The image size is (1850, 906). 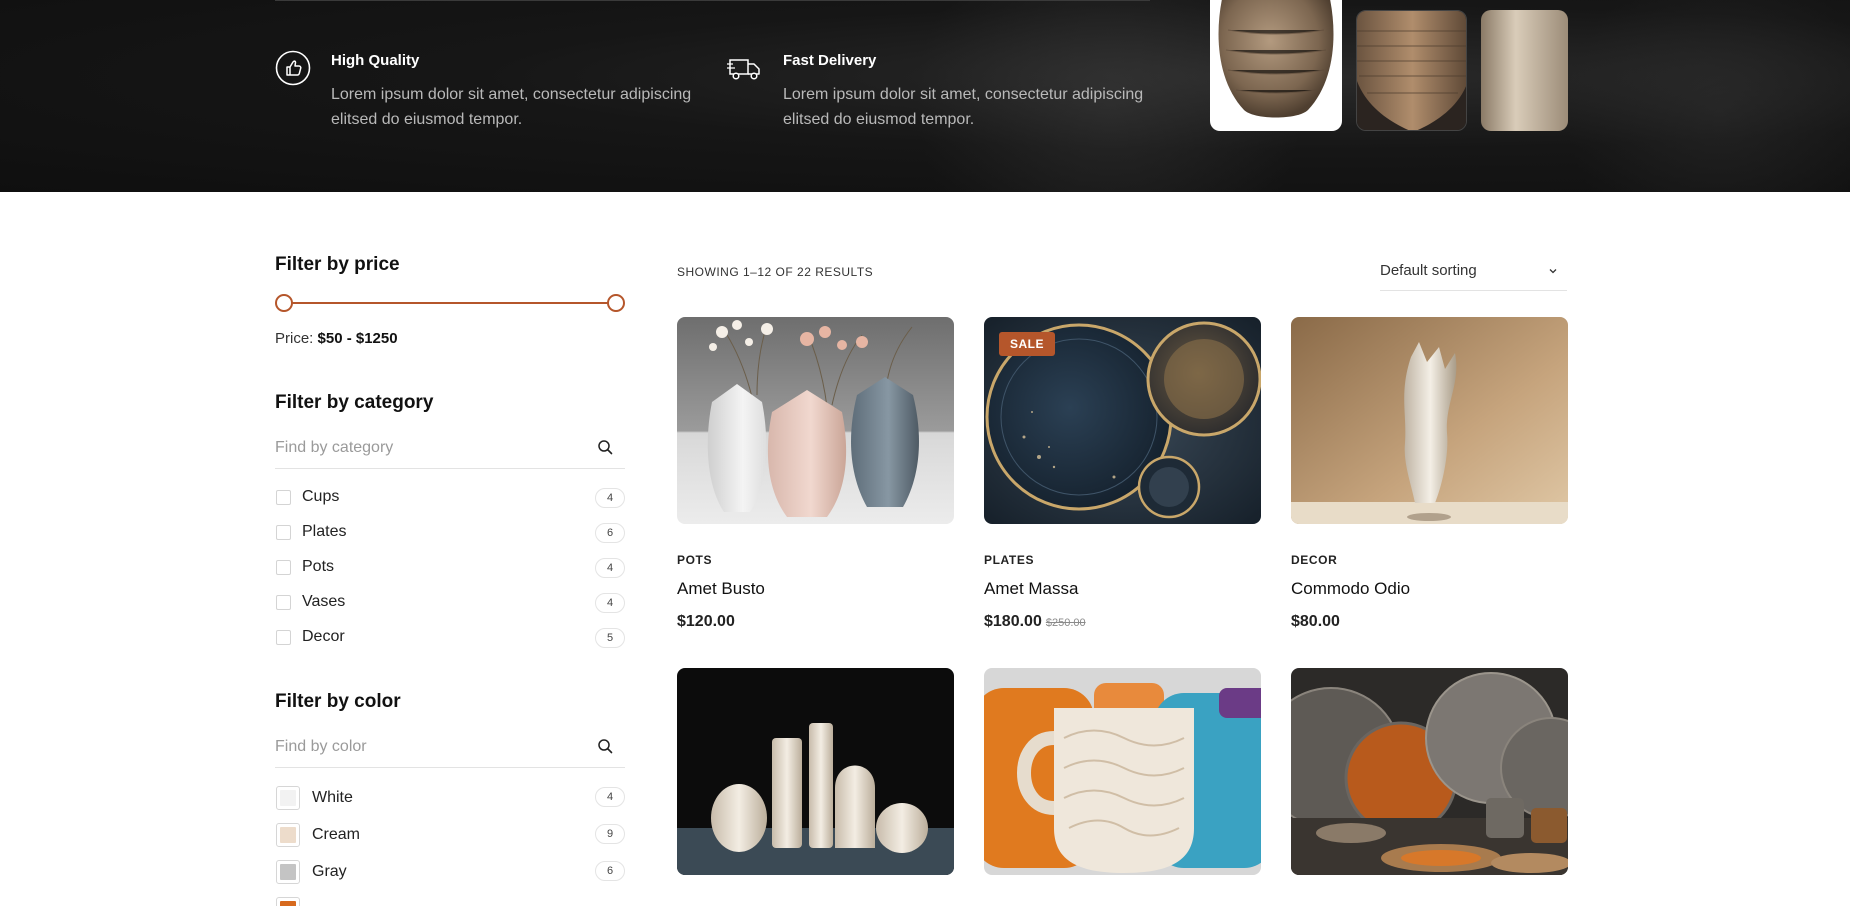 What do you see at coordinates (425, 448) in the screenshot?
I see `category-search-input` at bounding box center [425, 448].